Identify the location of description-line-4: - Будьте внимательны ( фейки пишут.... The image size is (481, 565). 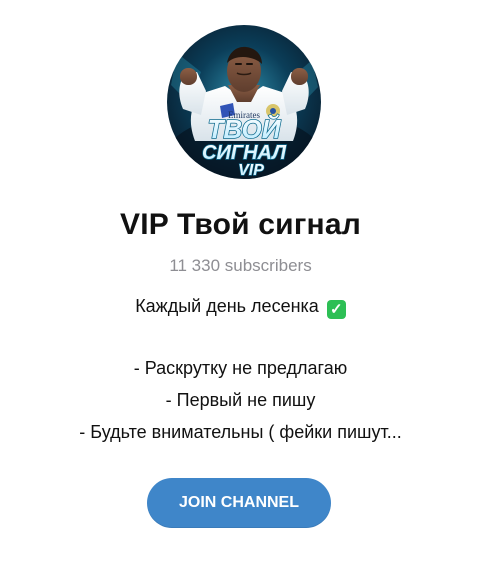
(240, 432).